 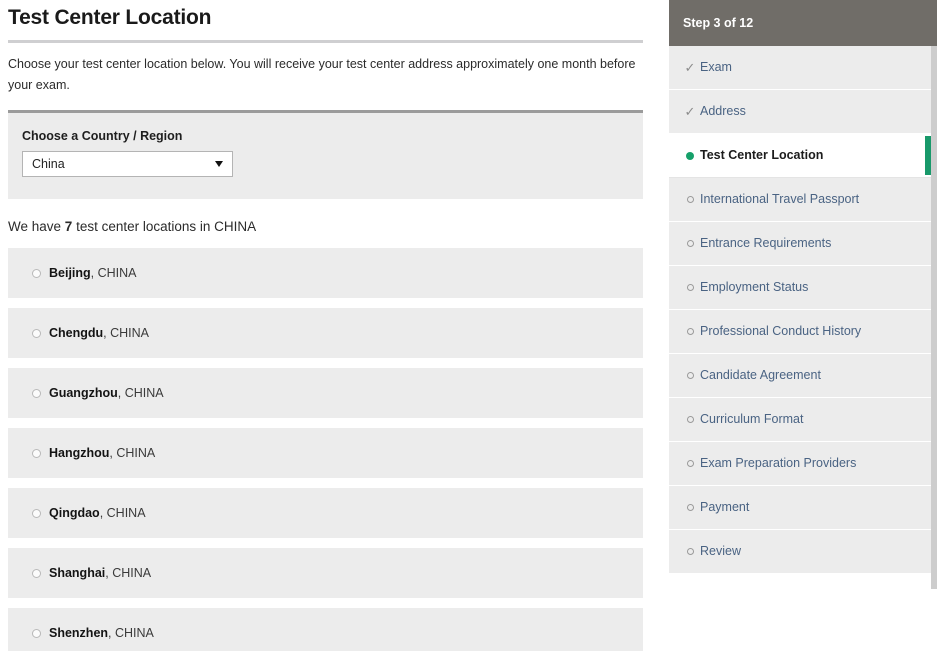 I want to click on test-center-label: Beijing, CHINA, so click(x=93, y=273).